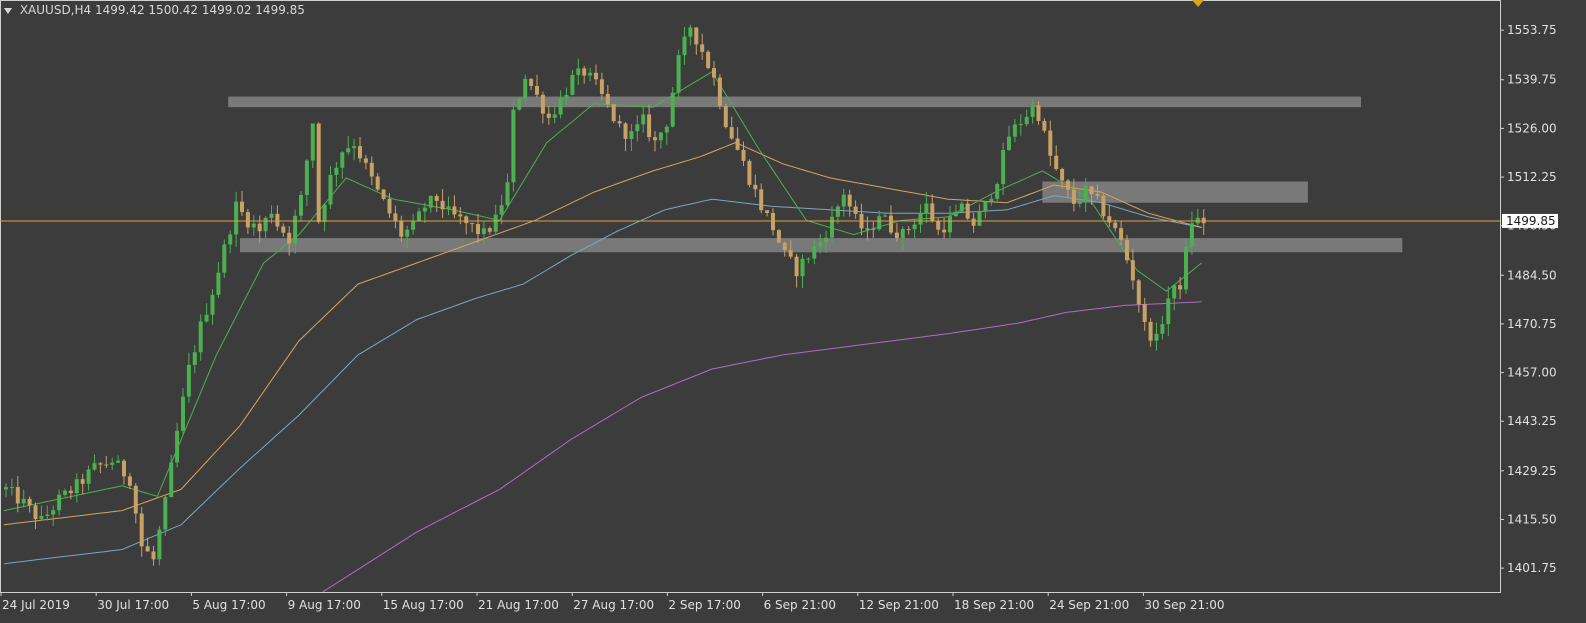 Image resolution: width=1586 pixels, height=623 pixels. Describe the element at coordinates (199, 10) in the screenshot. I see `ohlc-values: 1499.42 1500.42 1499.02 1499.85` at that location.